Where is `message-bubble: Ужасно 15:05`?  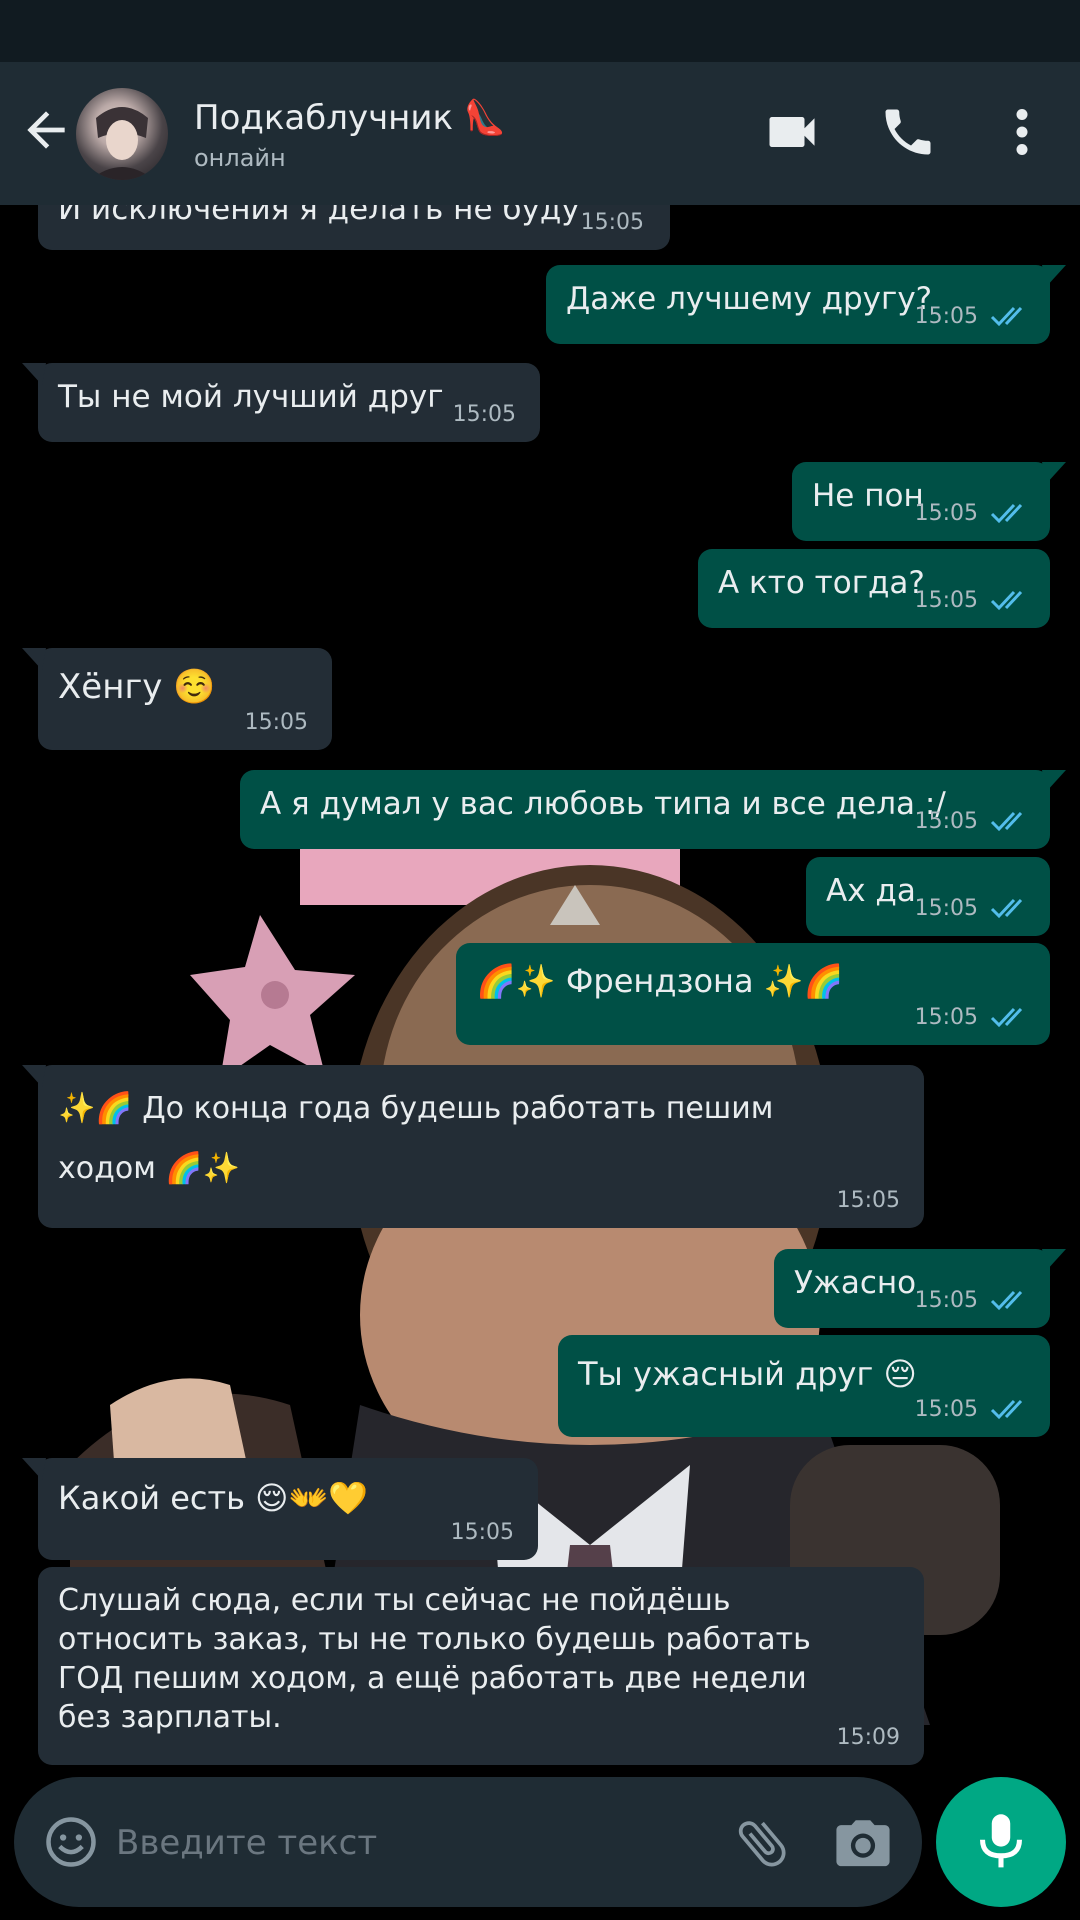
message-bubble: Ужасно 15:05 is located at coordinates (920, 1288).